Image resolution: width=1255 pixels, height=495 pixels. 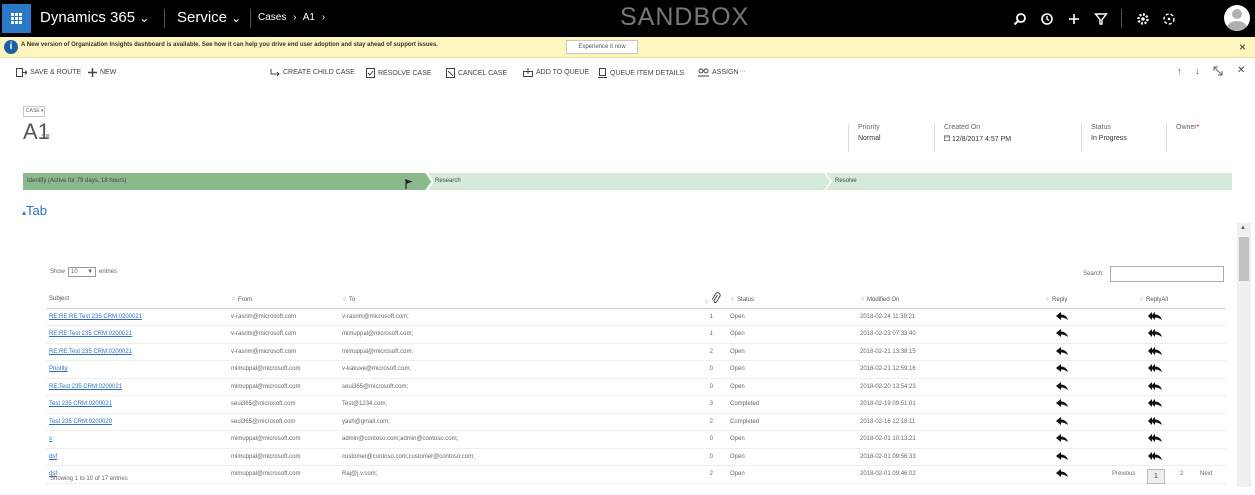 I want to click on created-on-field: Created On 12/8/2017 4:57 PM, so click(x=977, y=133).